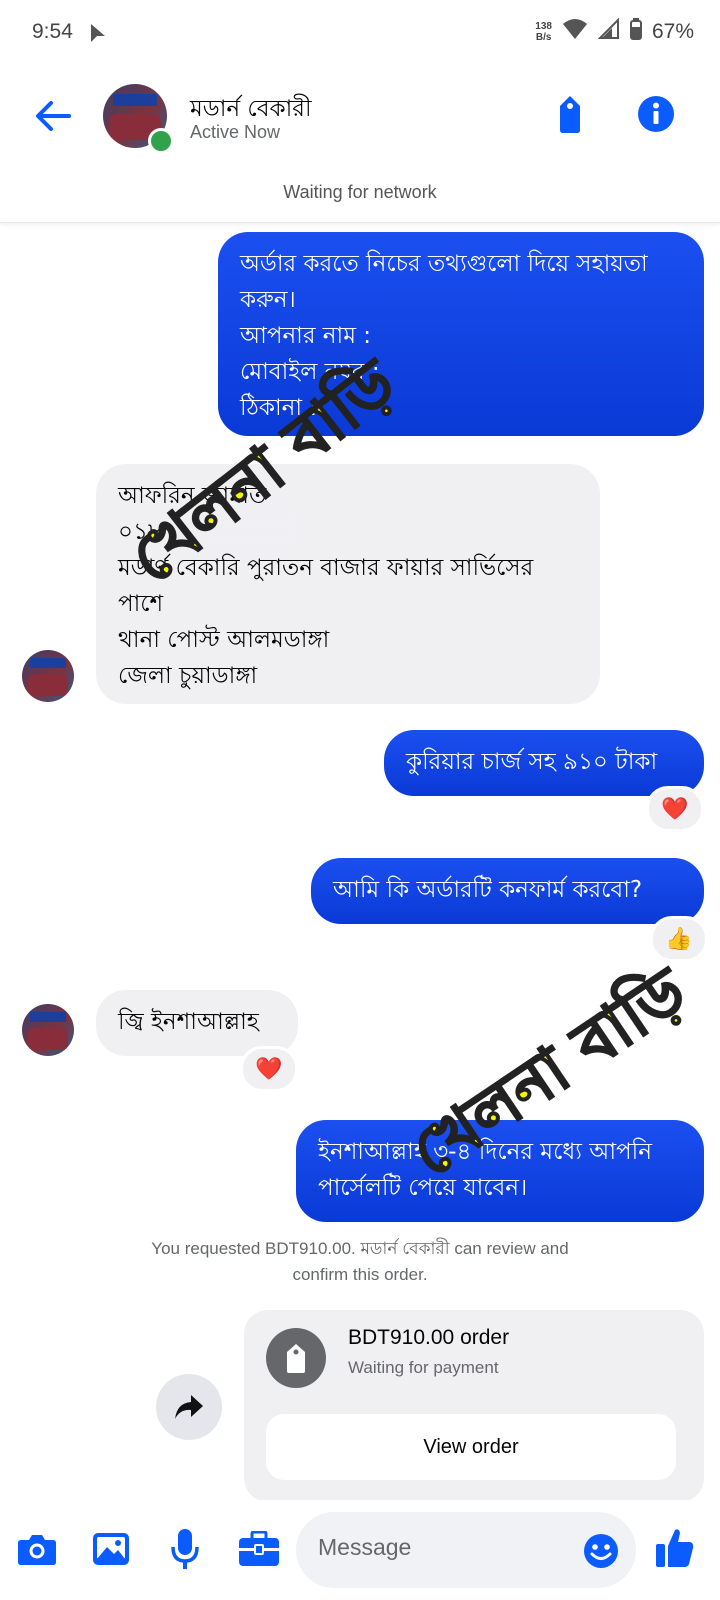 The width and height of the screenshot is (720, 1600). I want to click on message-bubble-outgoing: আমি কি অর্ডারটি কনফার্ম করবো?, so click(507, 891).